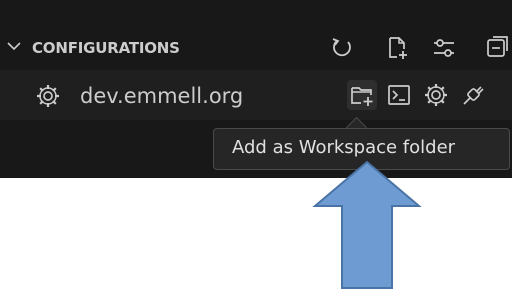 The image size is (512, 289). I want to click on section-header-configurations: CONFIGURATIONS, so click(256, 50).